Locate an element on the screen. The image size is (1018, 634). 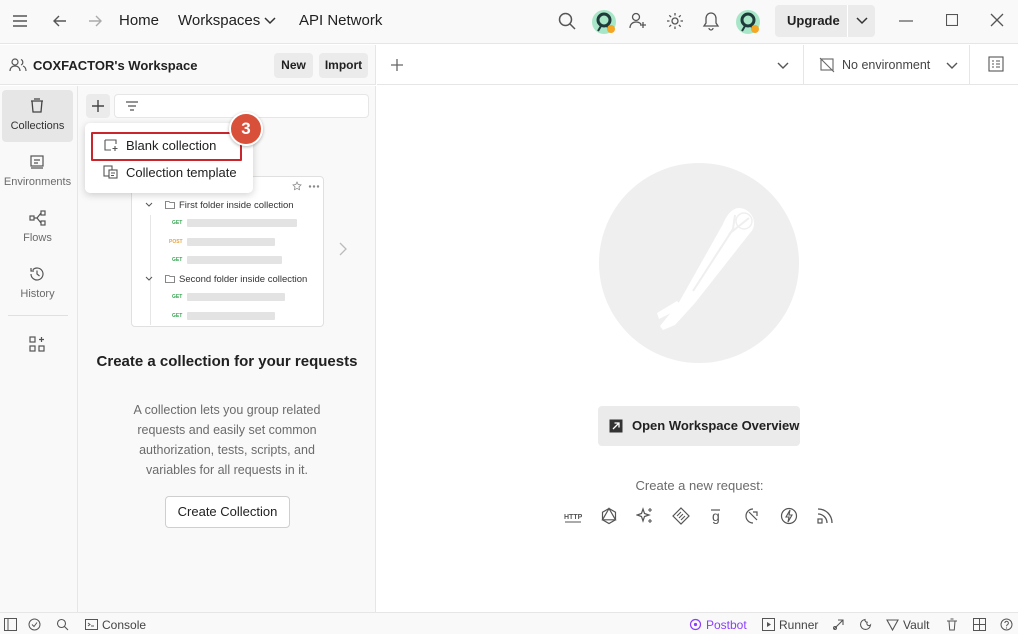
open-workspace-overview-button: Open Workspace Overview is located at coordinates (699, 426).